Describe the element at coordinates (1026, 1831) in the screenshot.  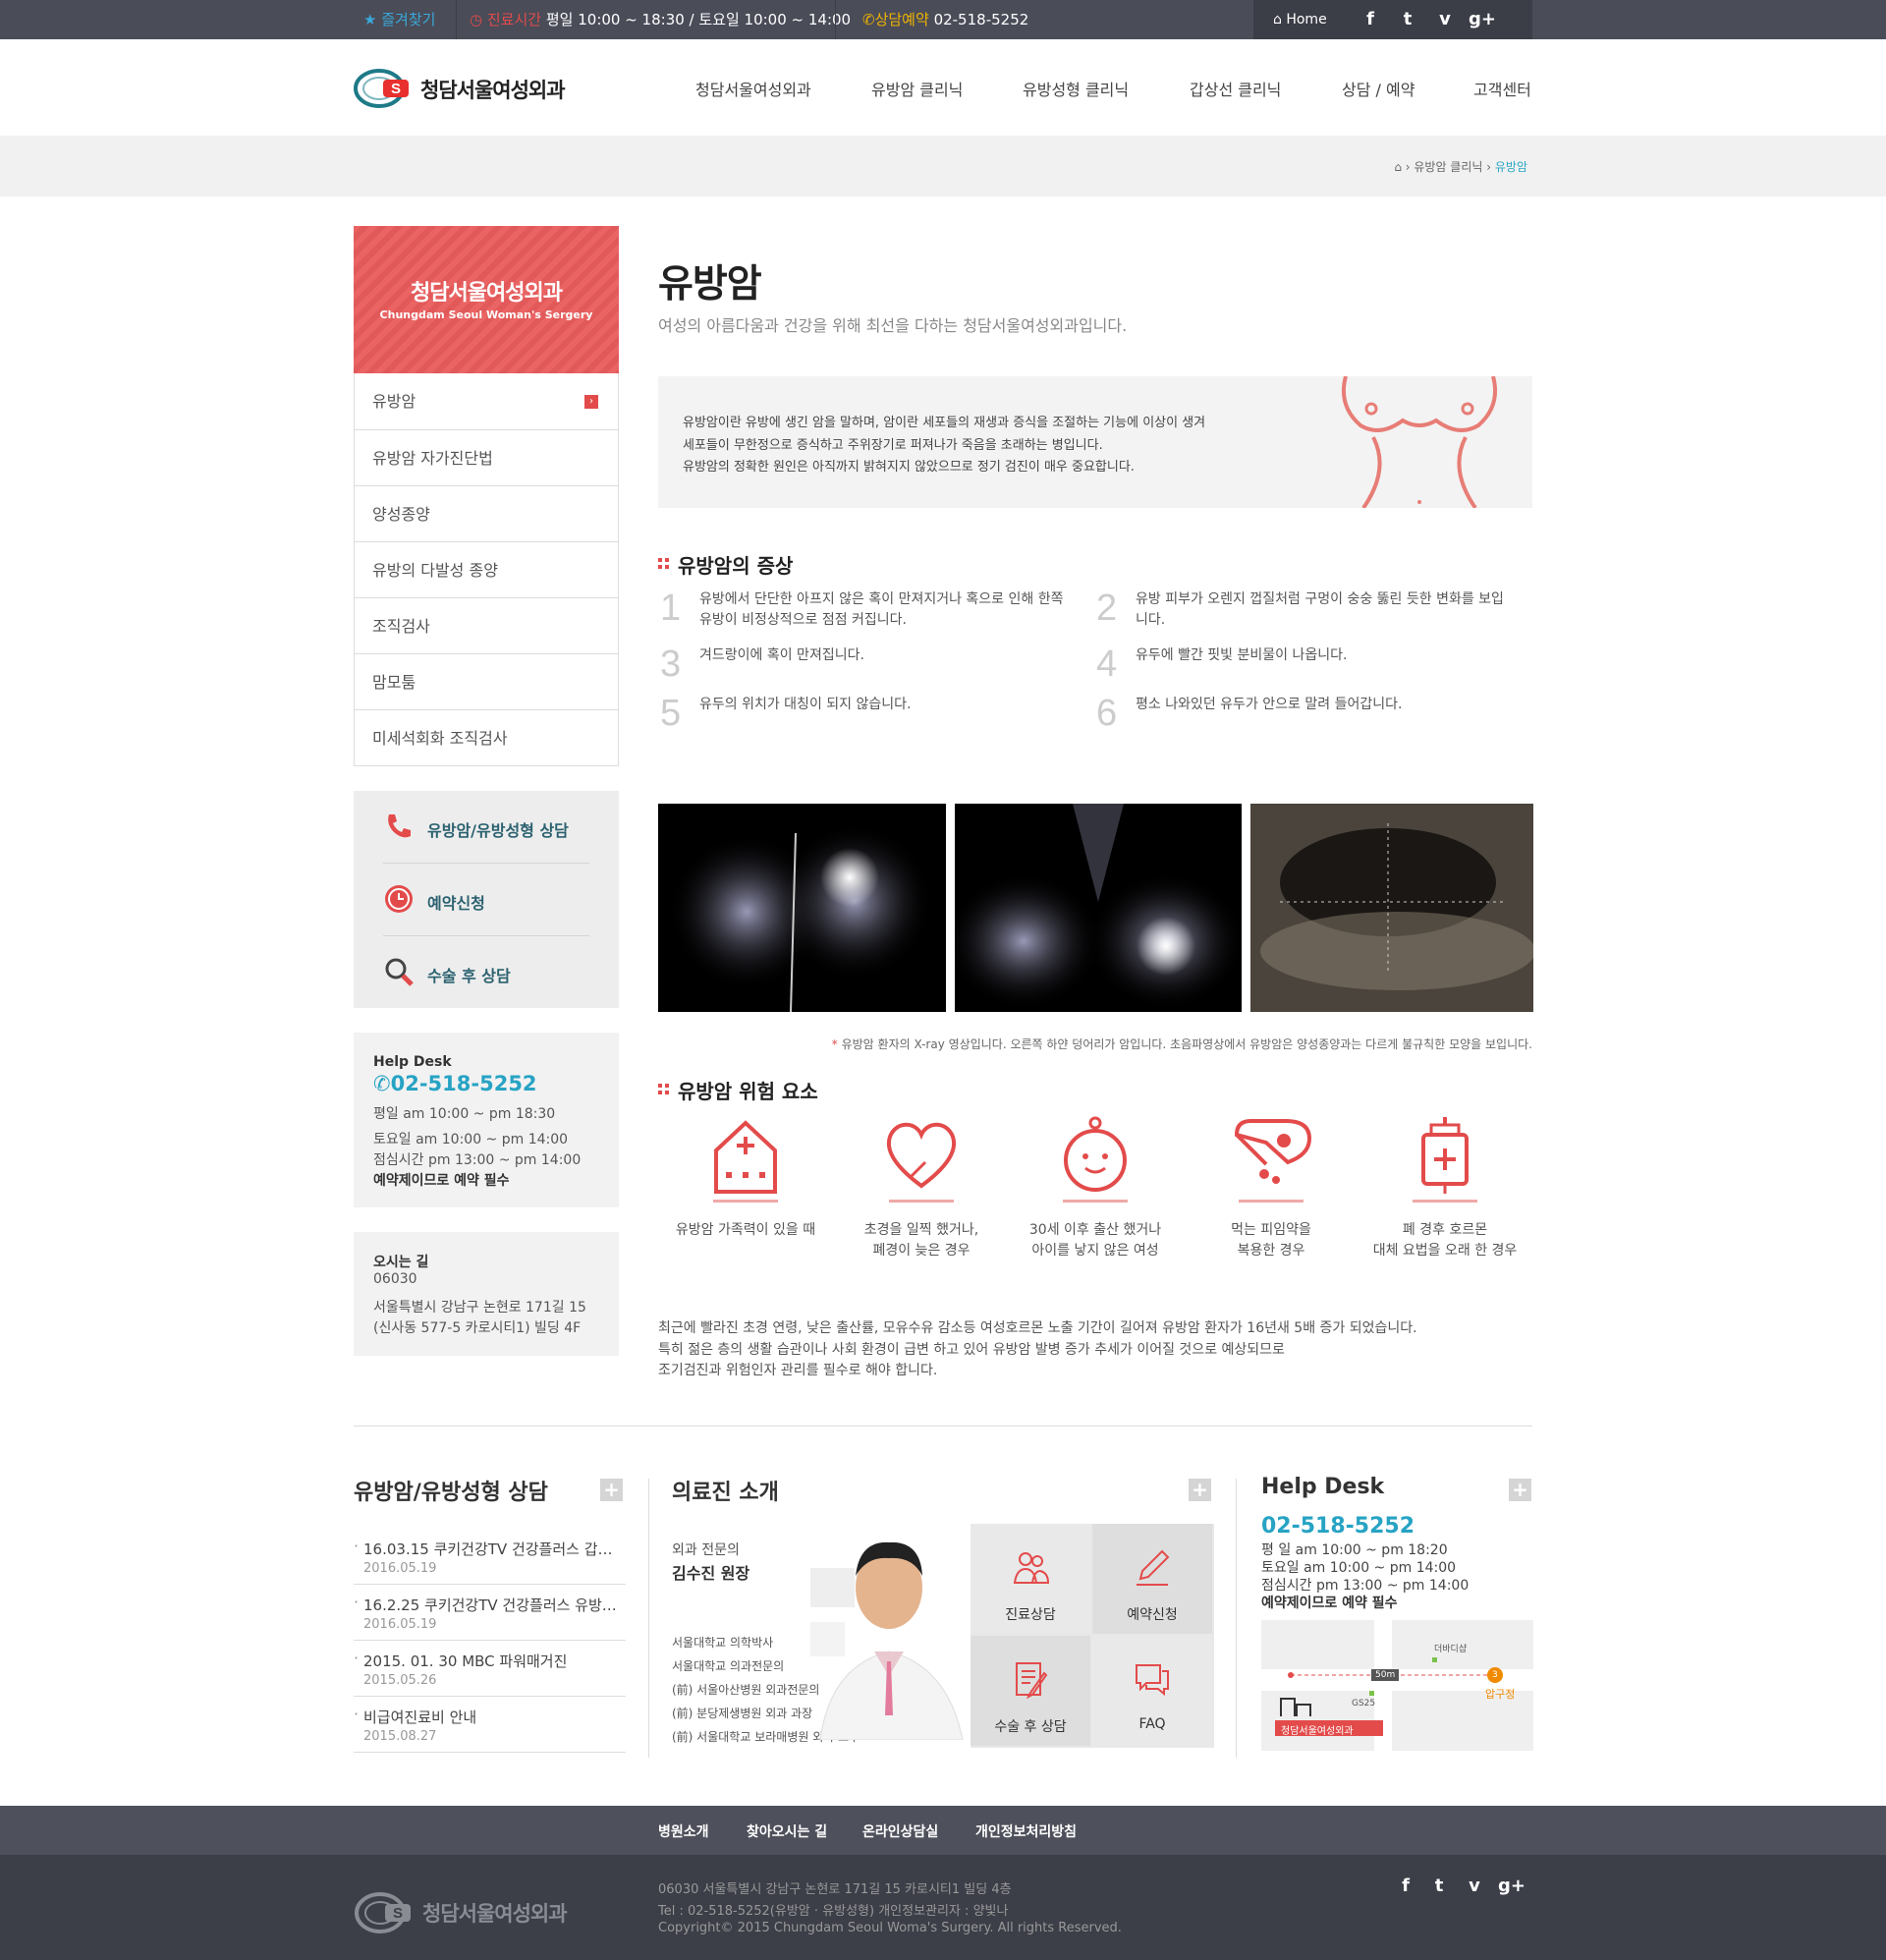
I see `footer-link: 개인정보처리방침` at that location.